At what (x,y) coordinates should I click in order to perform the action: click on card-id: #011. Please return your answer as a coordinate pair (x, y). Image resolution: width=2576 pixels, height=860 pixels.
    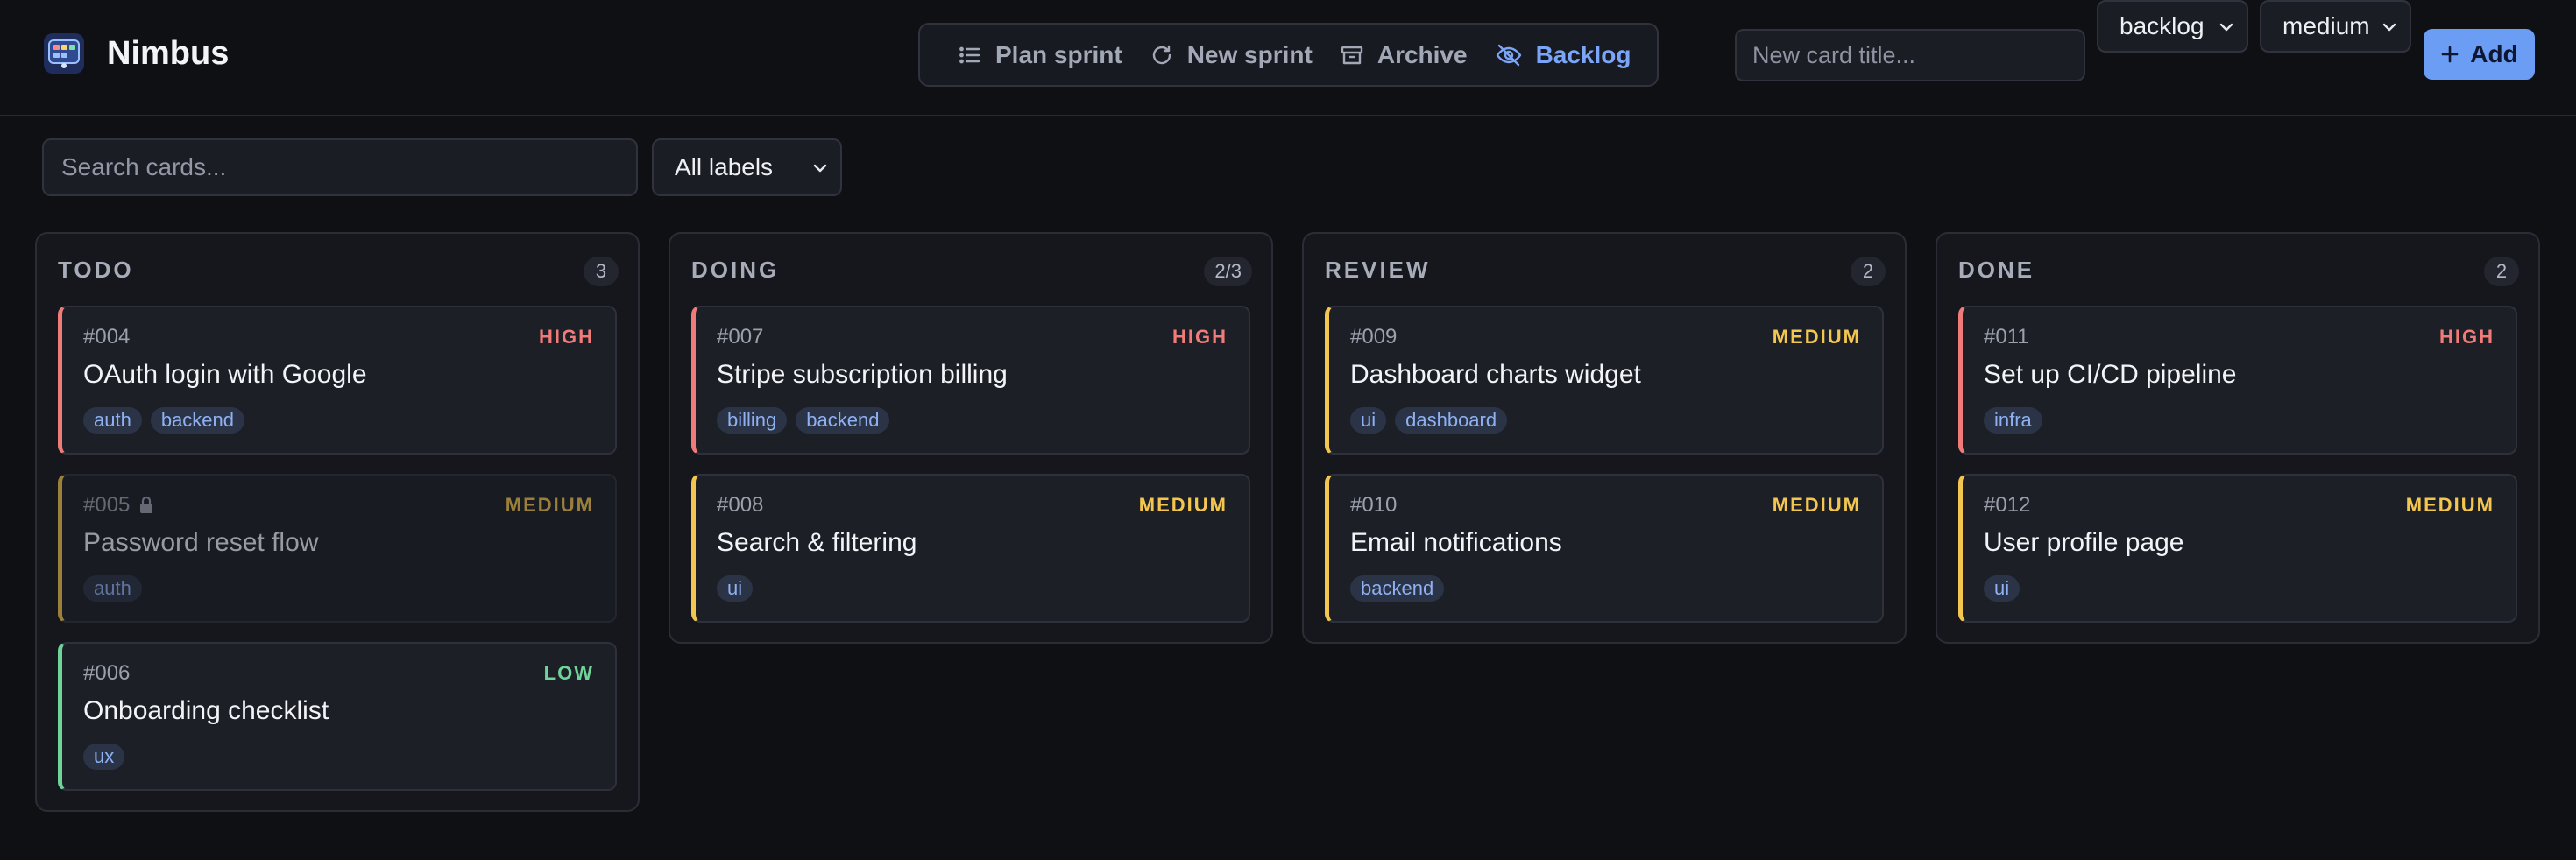
    Looking at the image, I should click on (2006, 337).